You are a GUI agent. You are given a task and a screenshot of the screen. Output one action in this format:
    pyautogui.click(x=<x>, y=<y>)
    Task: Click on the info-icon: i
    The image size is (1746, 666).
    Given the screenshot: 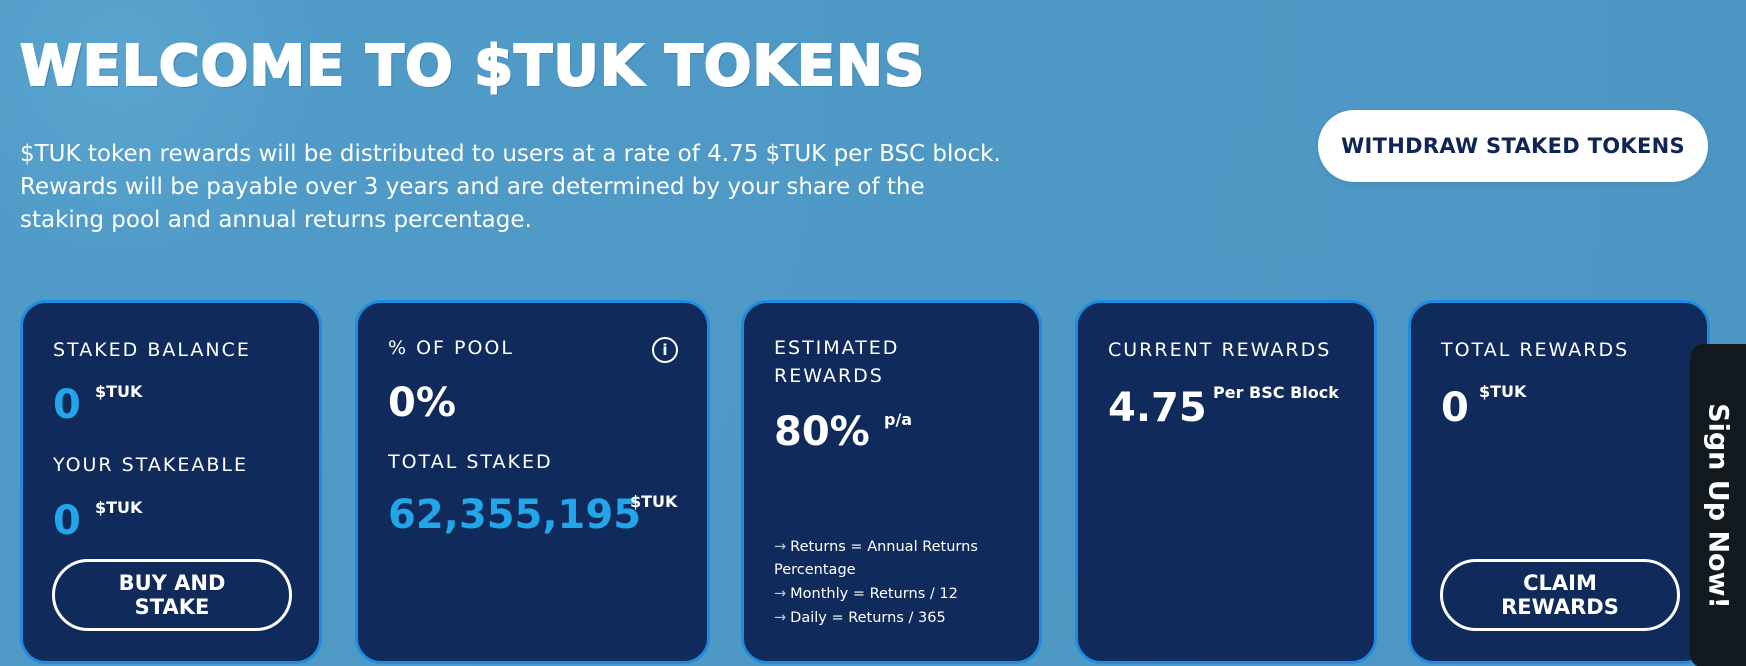 What is the action you would take?
    pyautogui.click(x=665, y=350)
    